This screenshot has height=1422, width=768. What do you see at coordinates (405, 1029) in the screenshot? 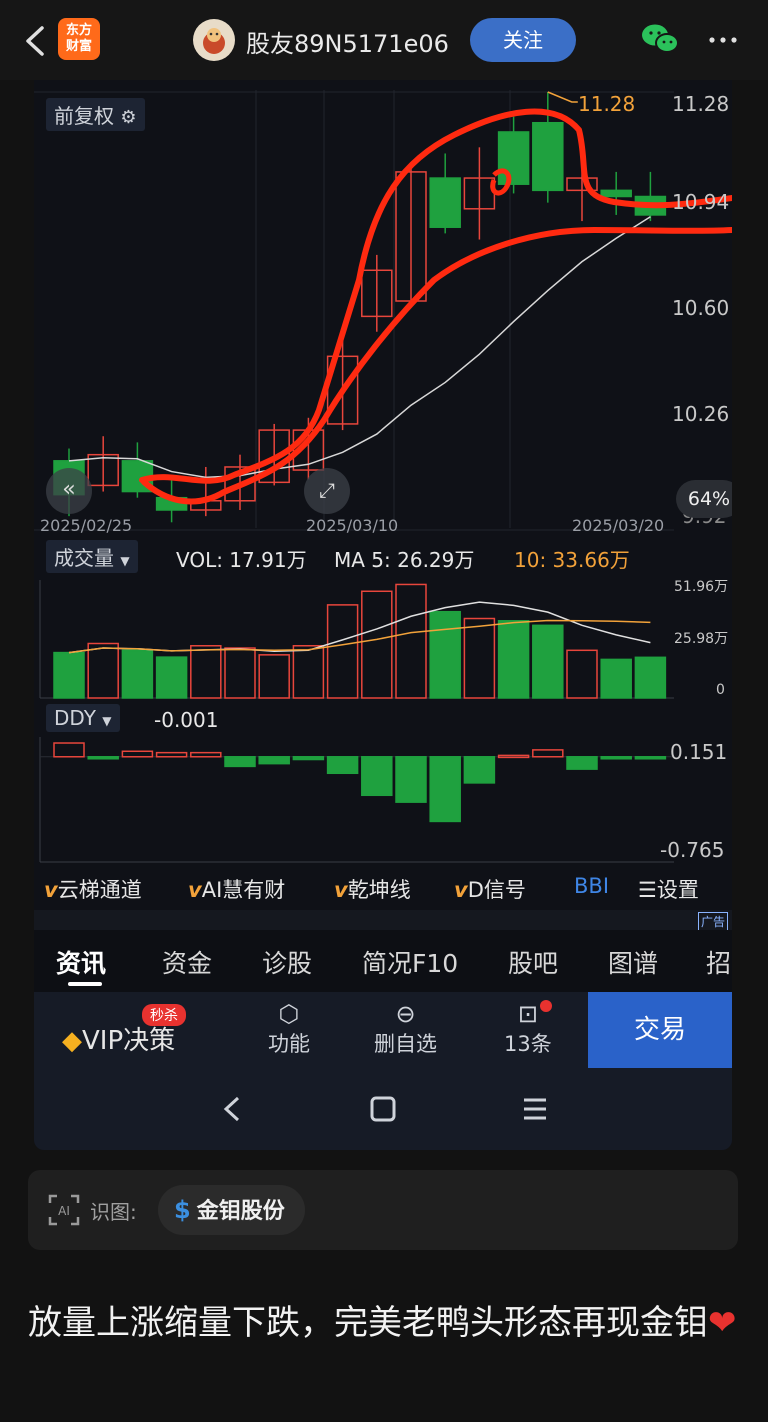
I see `remove-watchlist-button: ⊖ 删自选` at bounding box center [405, 1029].